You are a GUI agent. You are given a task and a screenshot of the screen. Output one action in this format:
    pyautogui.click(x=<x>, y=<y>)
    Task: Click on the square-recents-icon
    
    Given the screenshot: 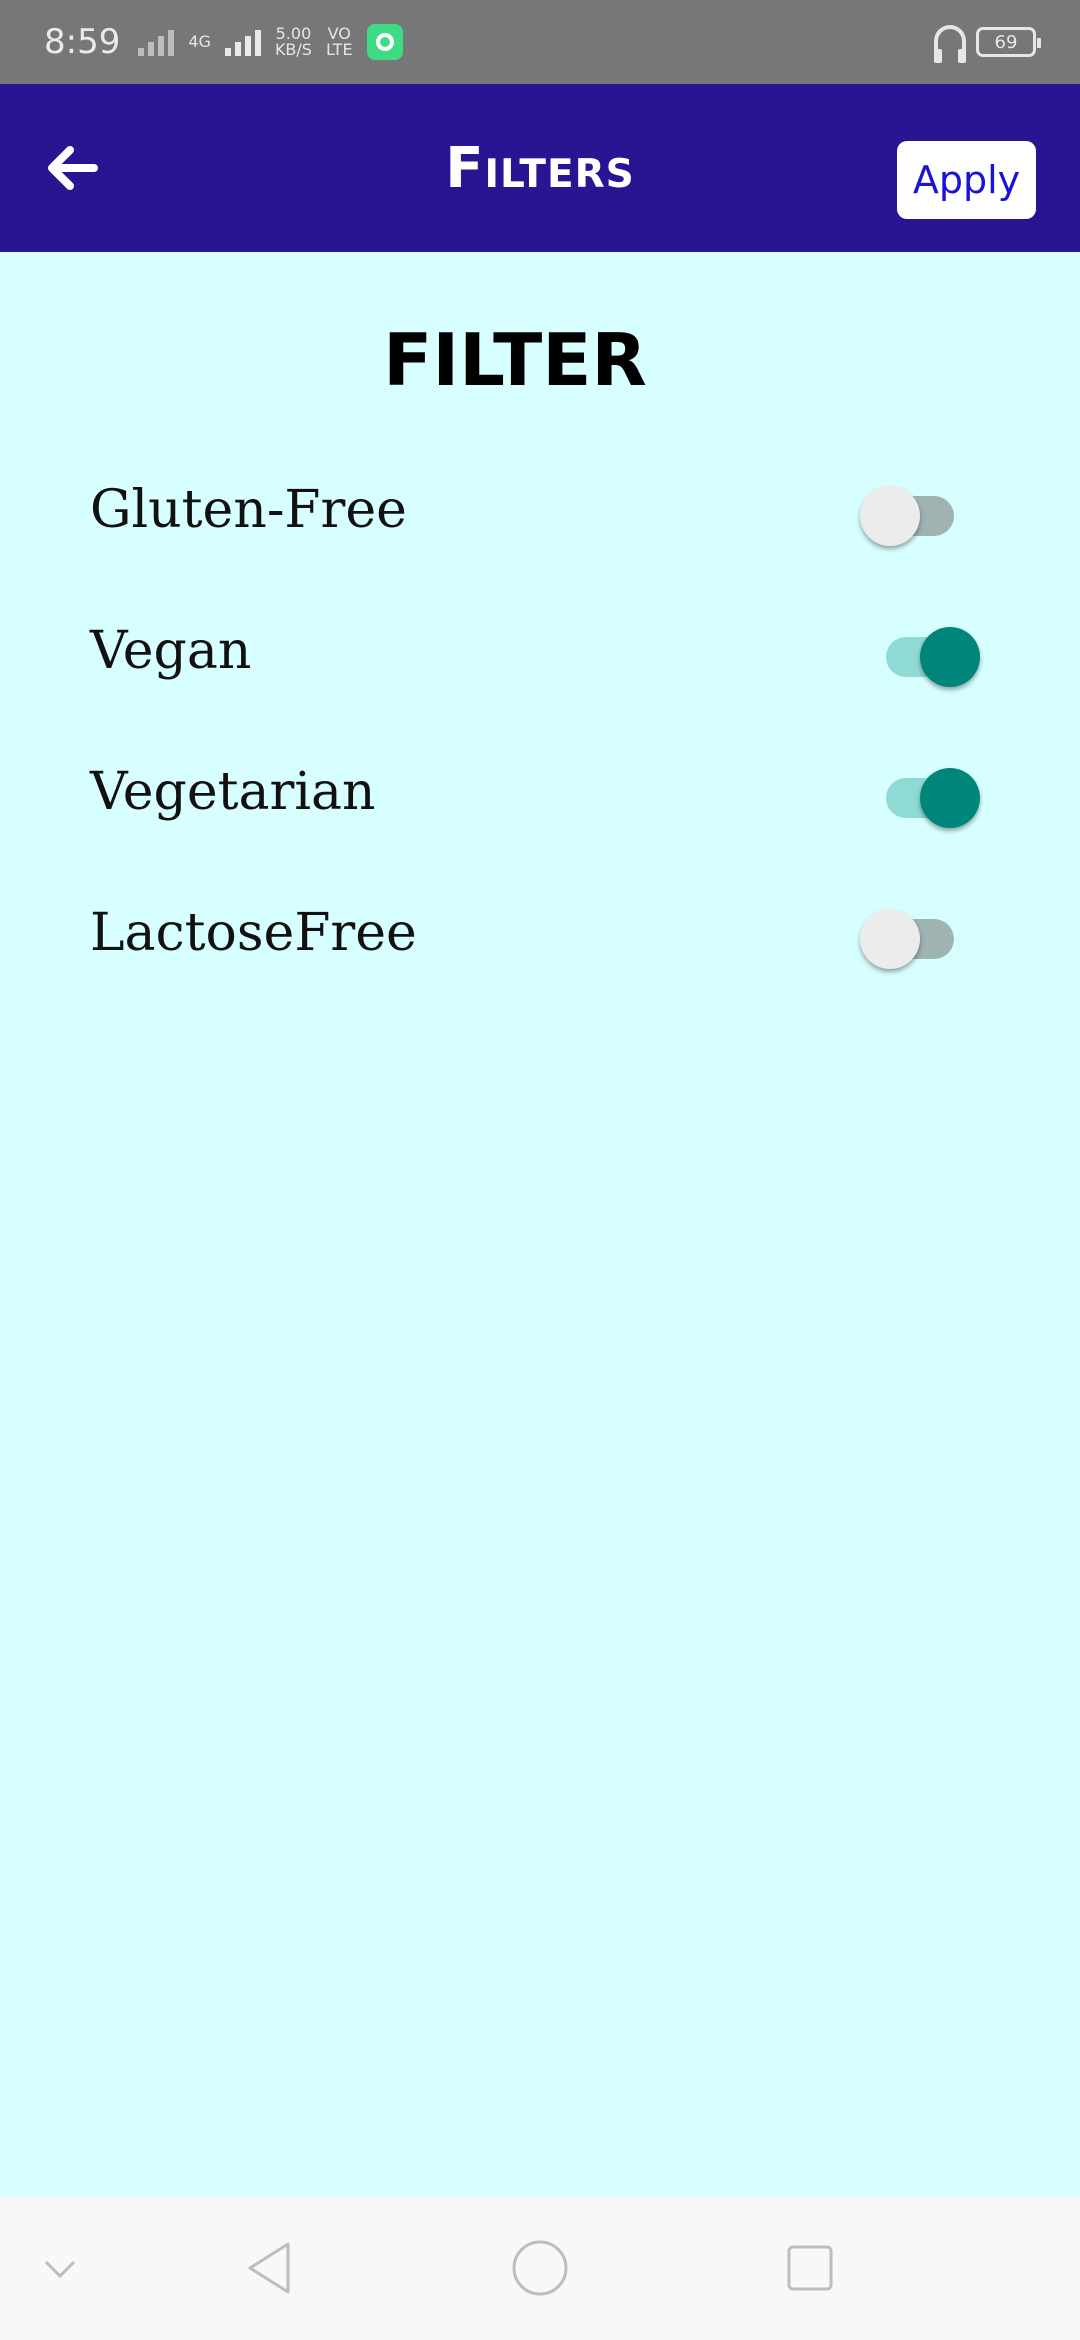 What is the action you would take?
    pyautogui.click(x=810, y=2268)
    